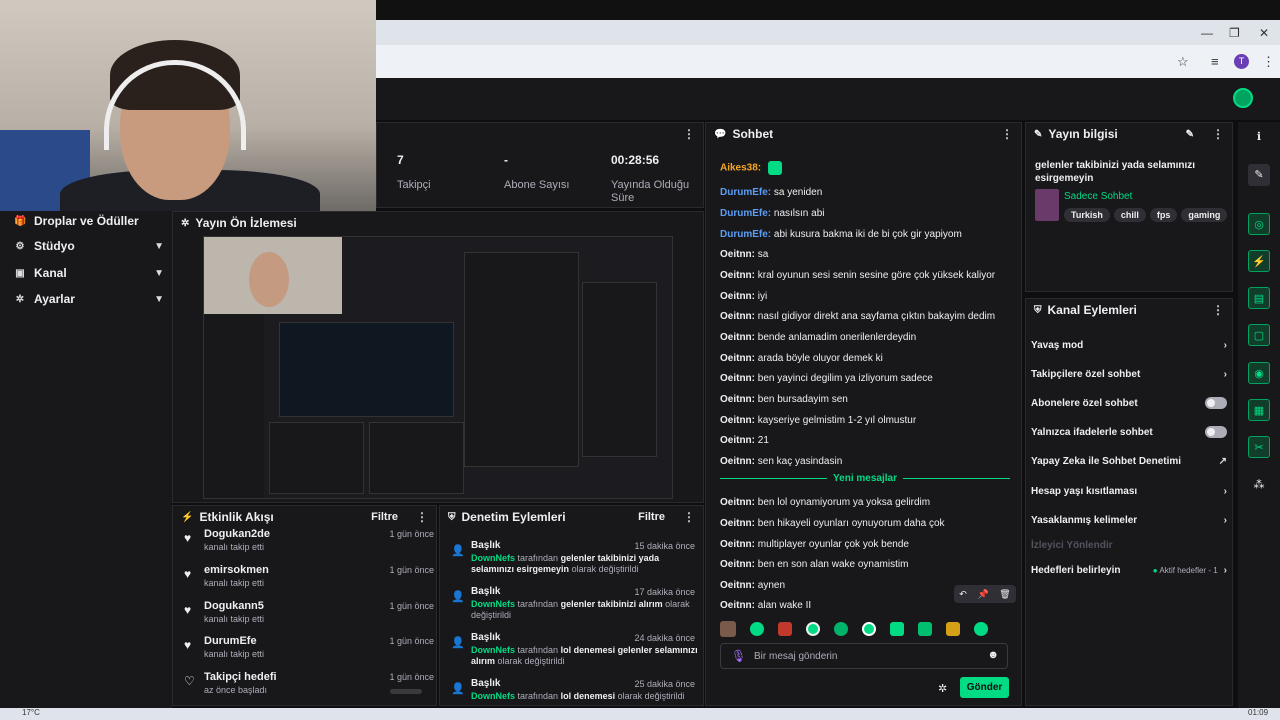 The height and width of the screenshot is (720, 1280). Describe the element at coordinates (89, 246) in the screenshot. I see `nav-studio: ⚙ Stüdyo ▼` at that location.